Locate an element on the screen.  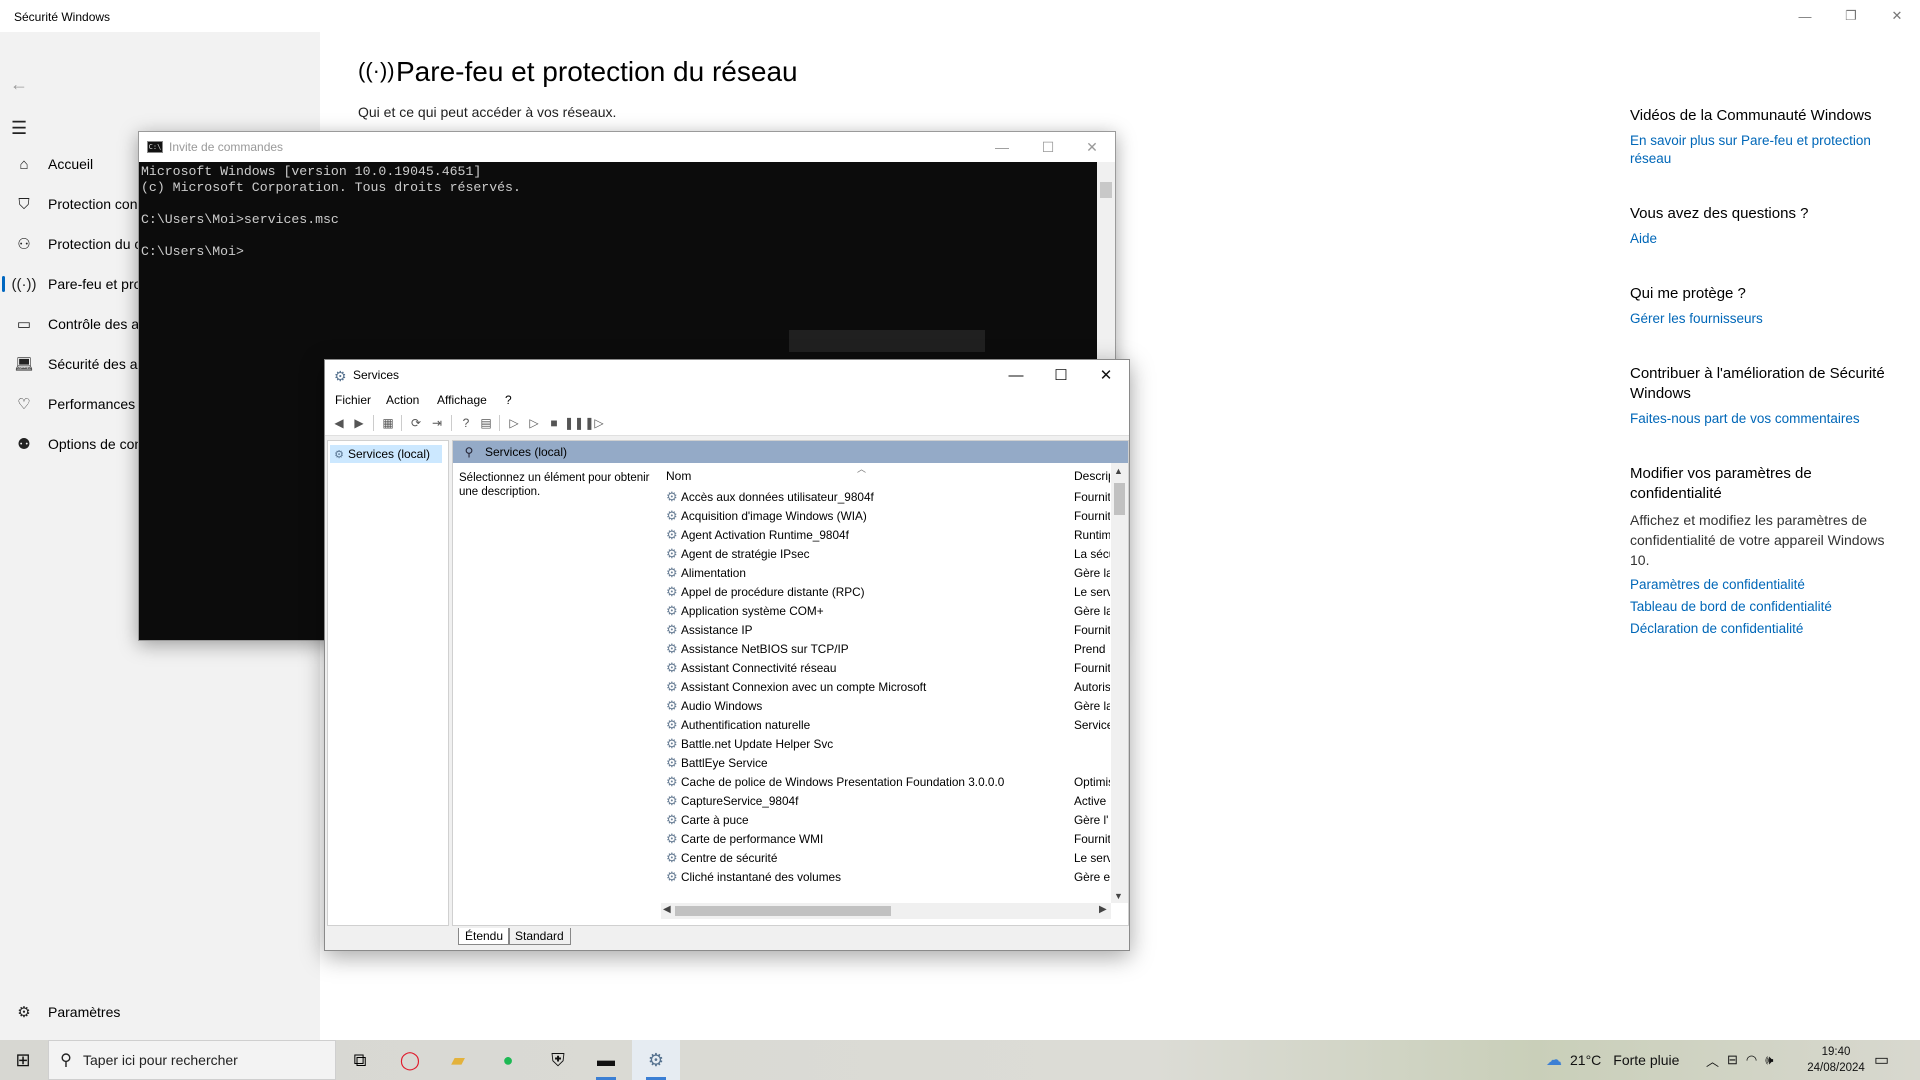
tab-standard: Standard is located at coordinates (539, 936).